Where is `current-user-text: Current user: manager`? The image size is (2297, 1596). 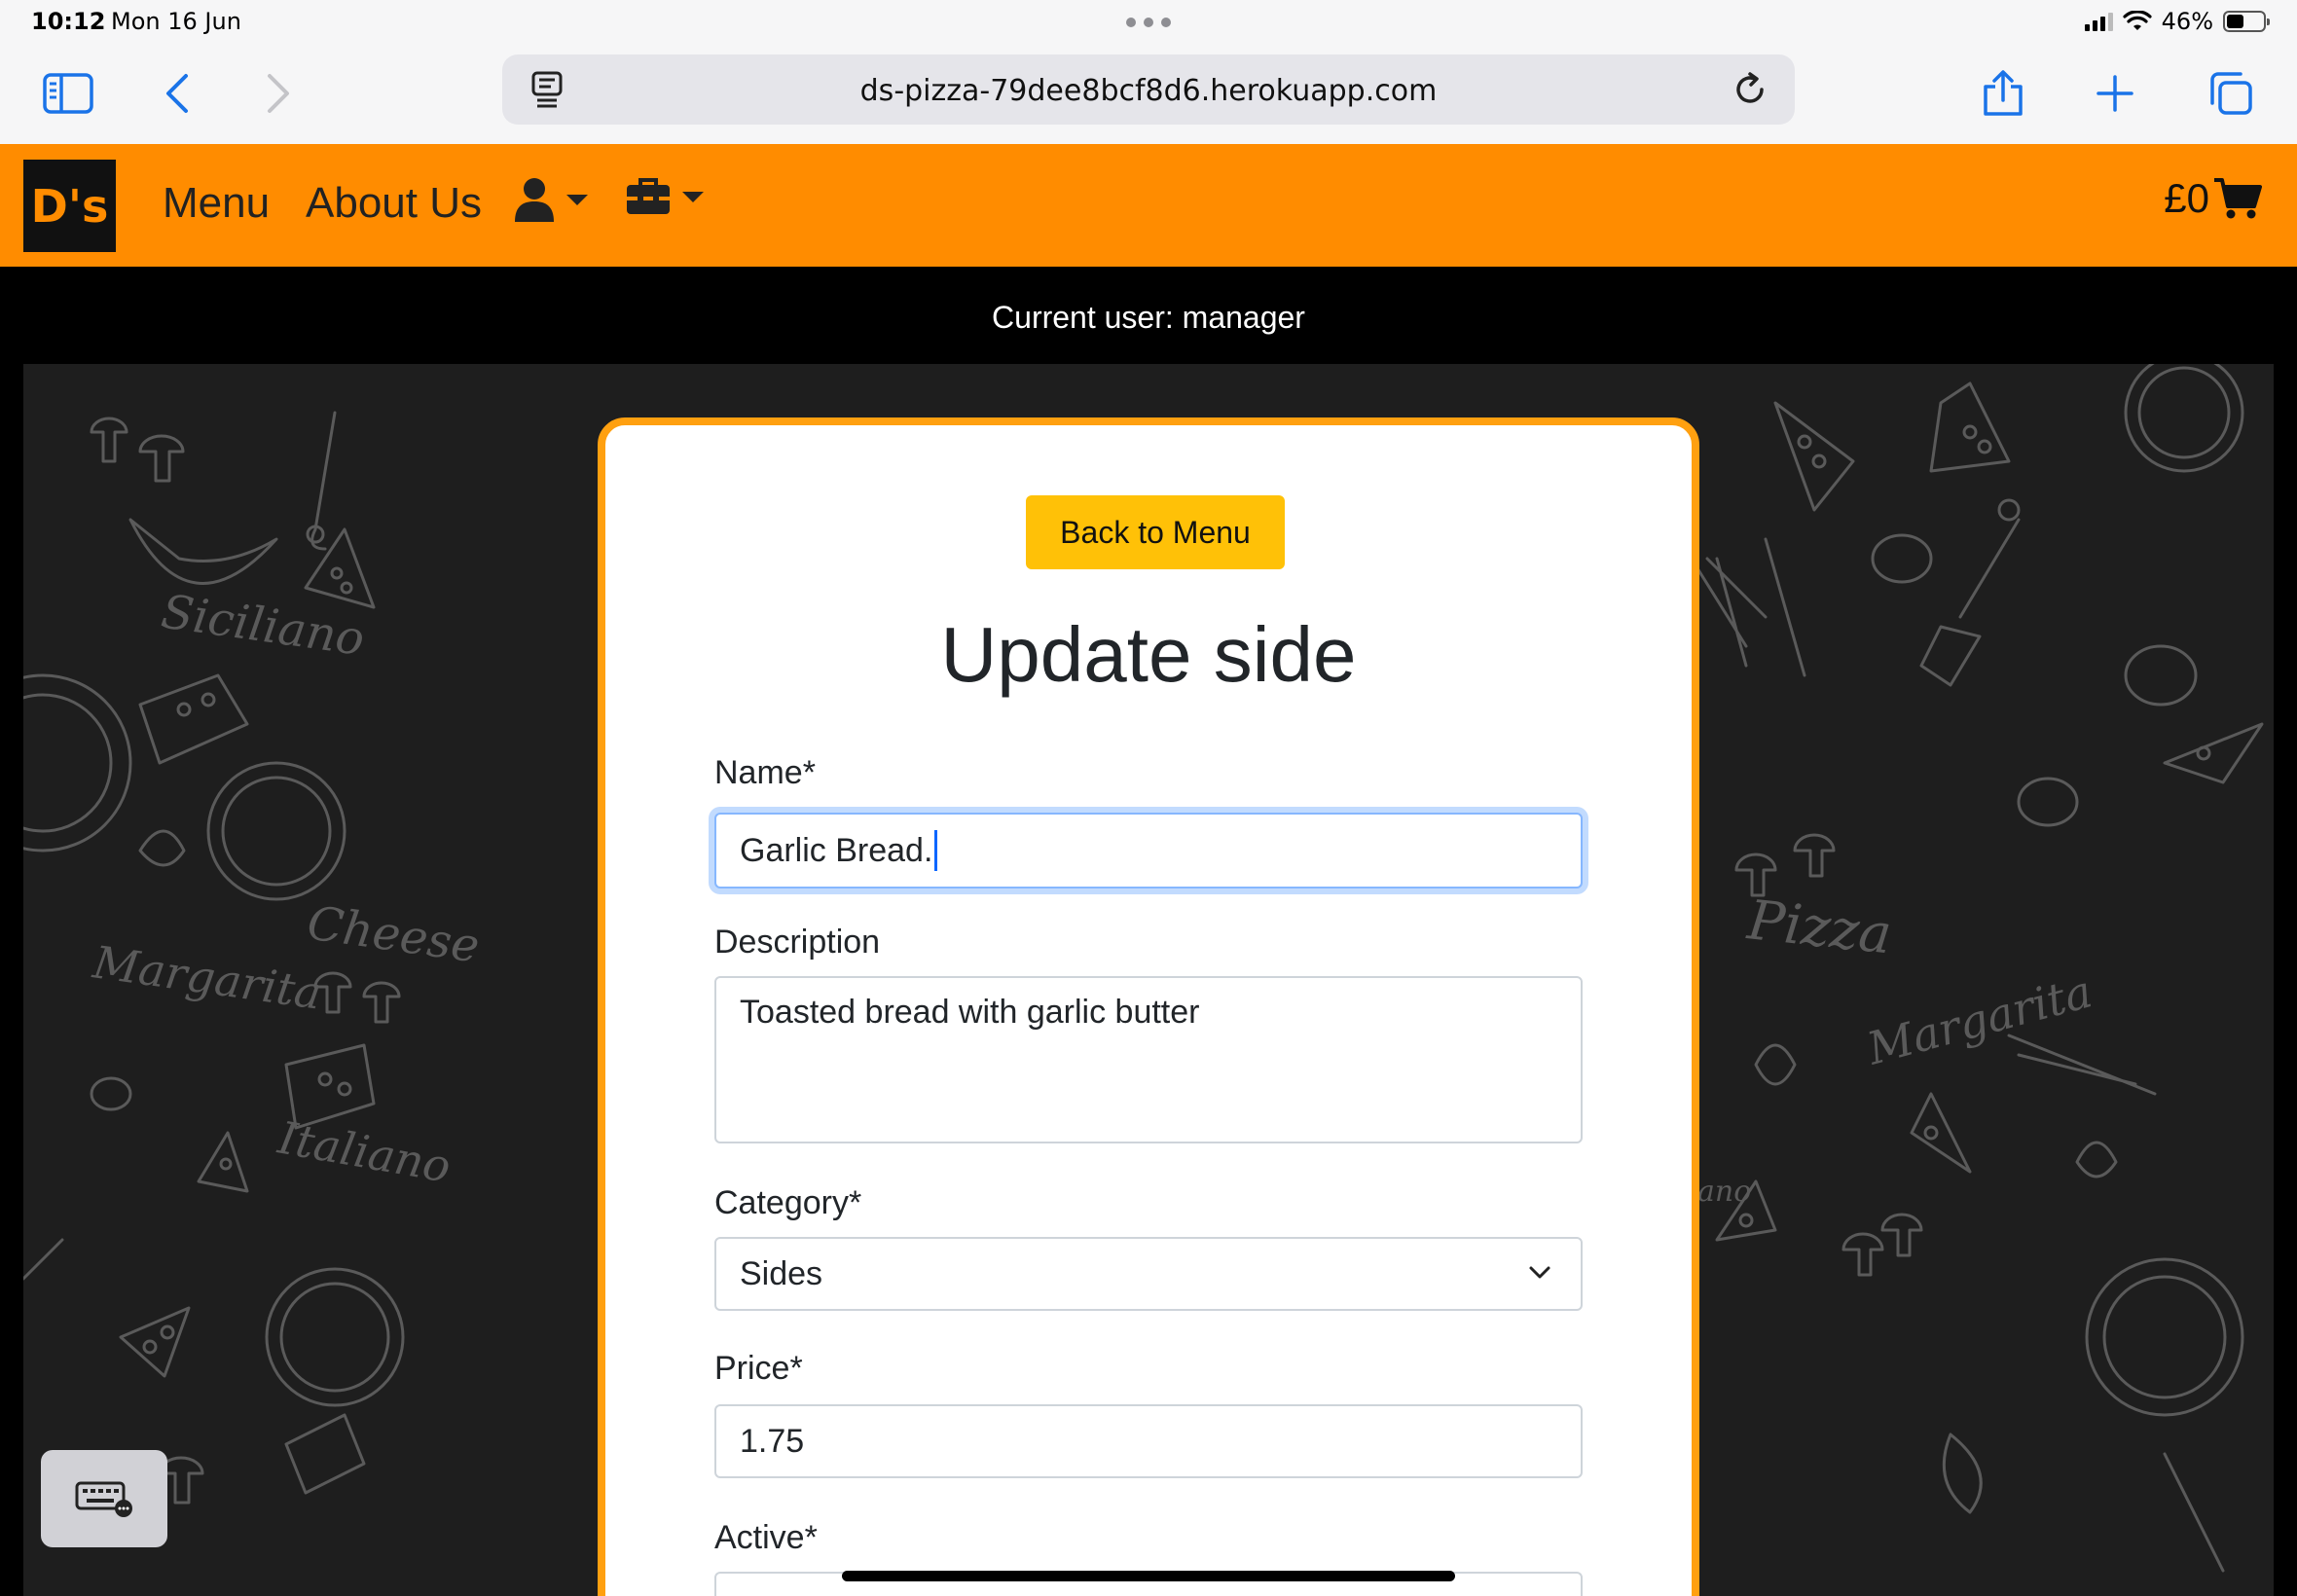 current-user-text: Current user: manager is located at coordinates (1148, 317).